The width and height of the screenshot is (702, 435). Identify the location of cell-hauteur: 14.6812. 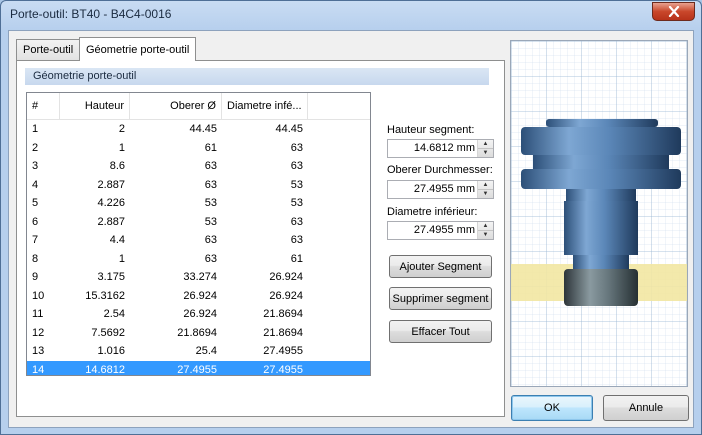
(105, 369).